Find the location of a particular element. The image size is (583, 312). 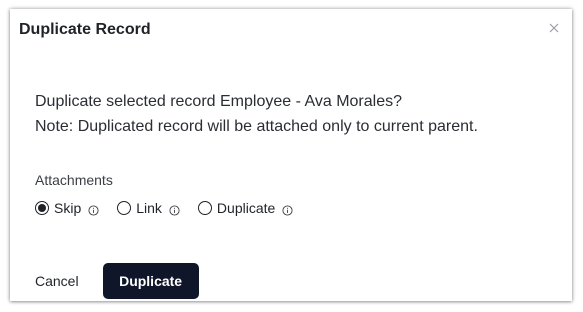

option-skip: Skip is located at coordinates (67, 208).